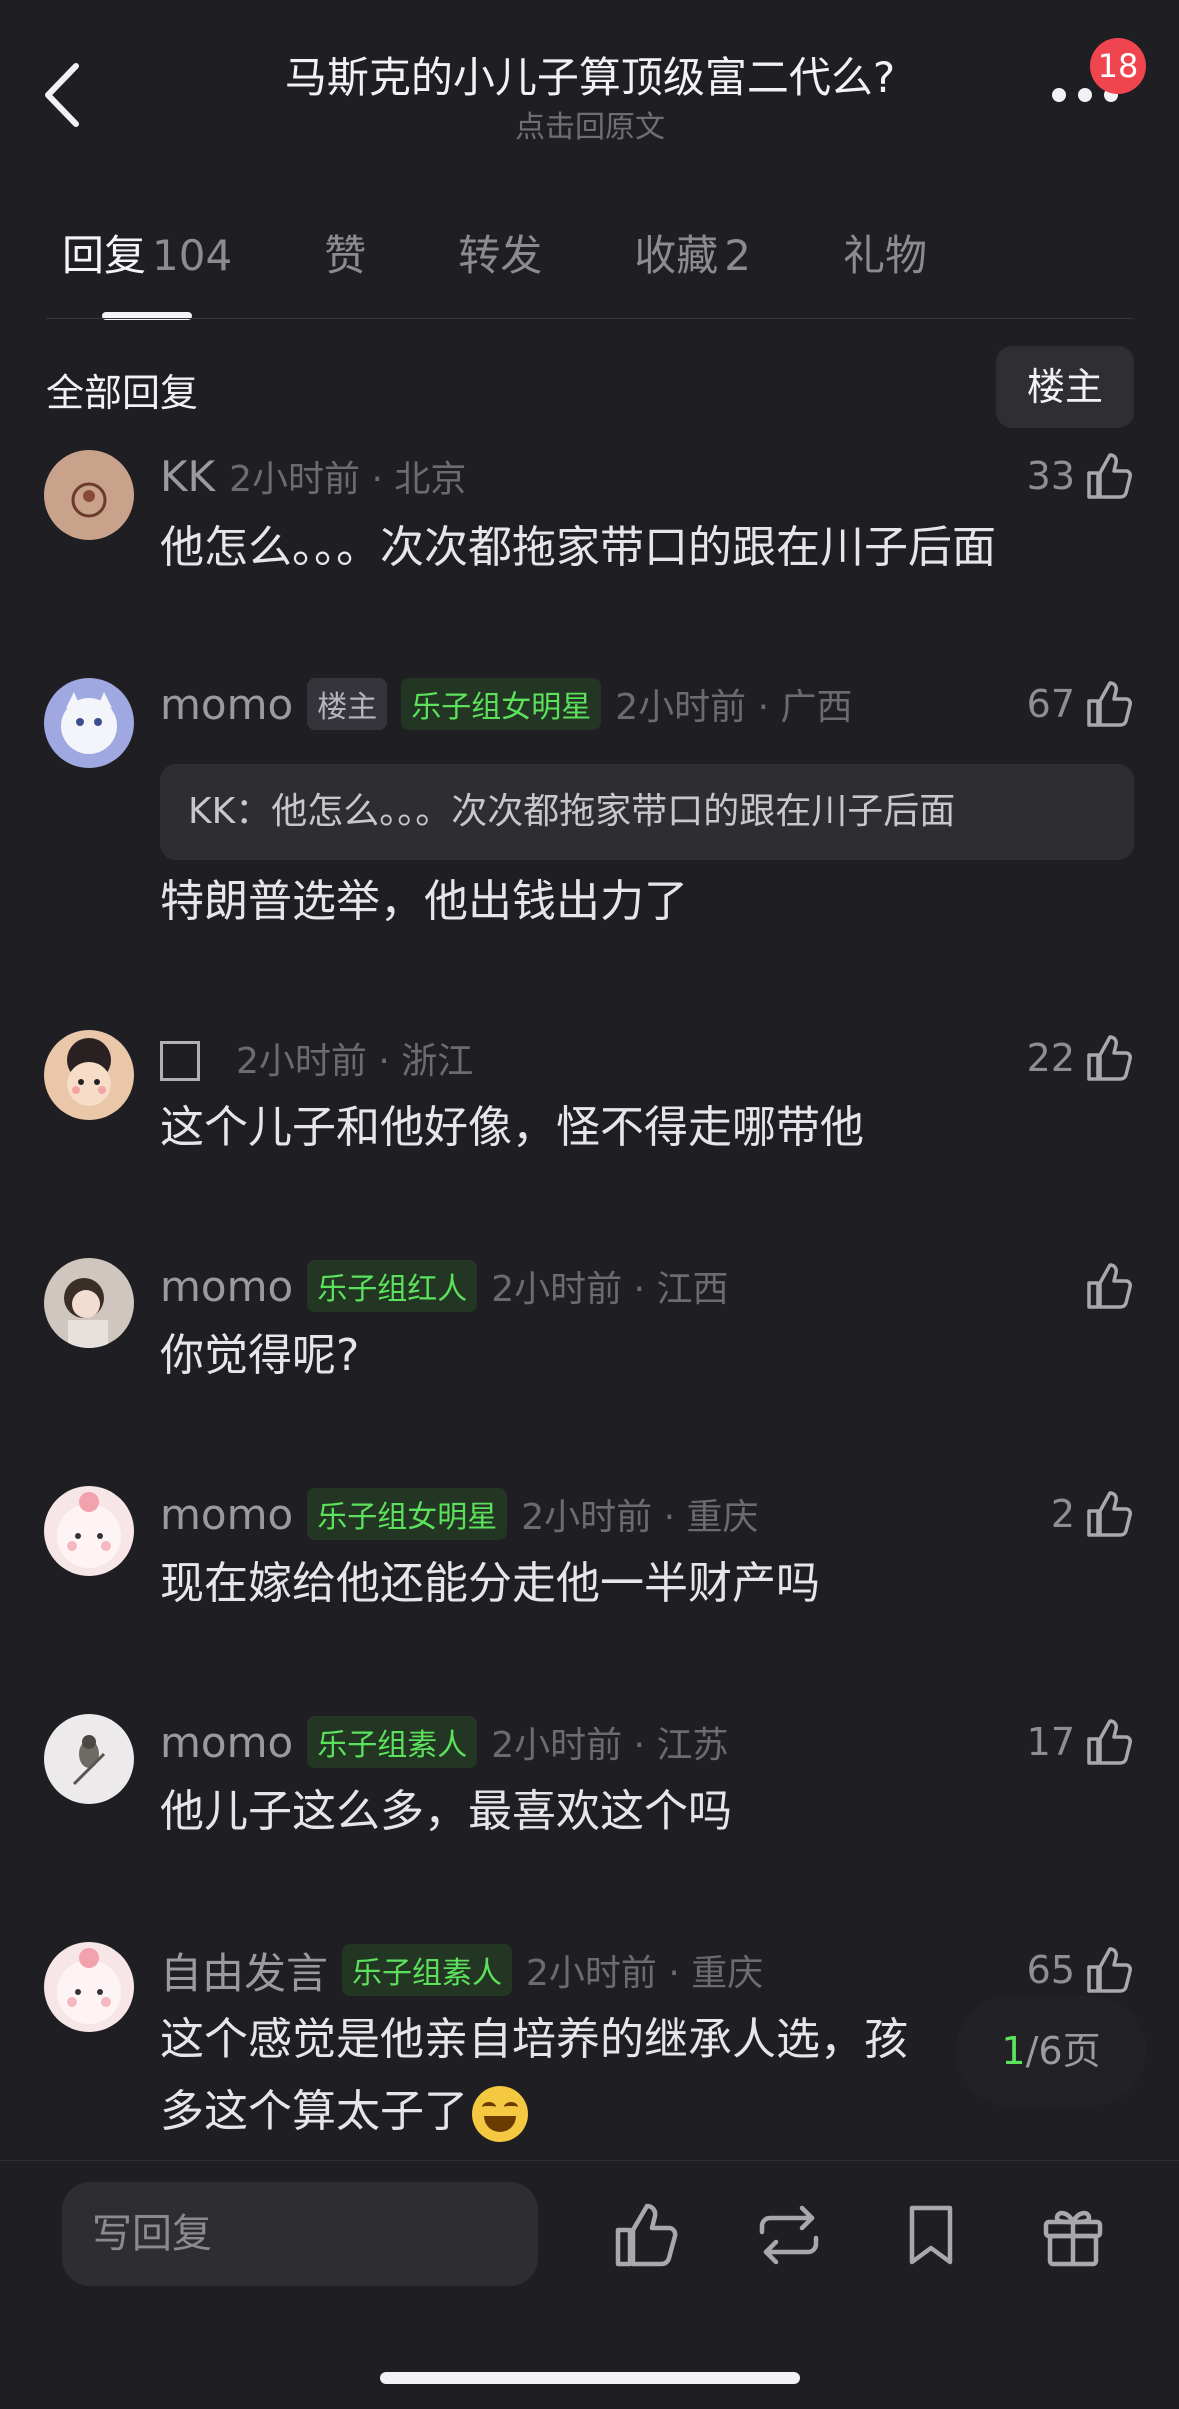 This screenshot has height=2409, width=1179. Describe the element at coordinates (610, 1289) in the screenshot. I see `comment-time-location: 2小时前 · 江西` at that location.